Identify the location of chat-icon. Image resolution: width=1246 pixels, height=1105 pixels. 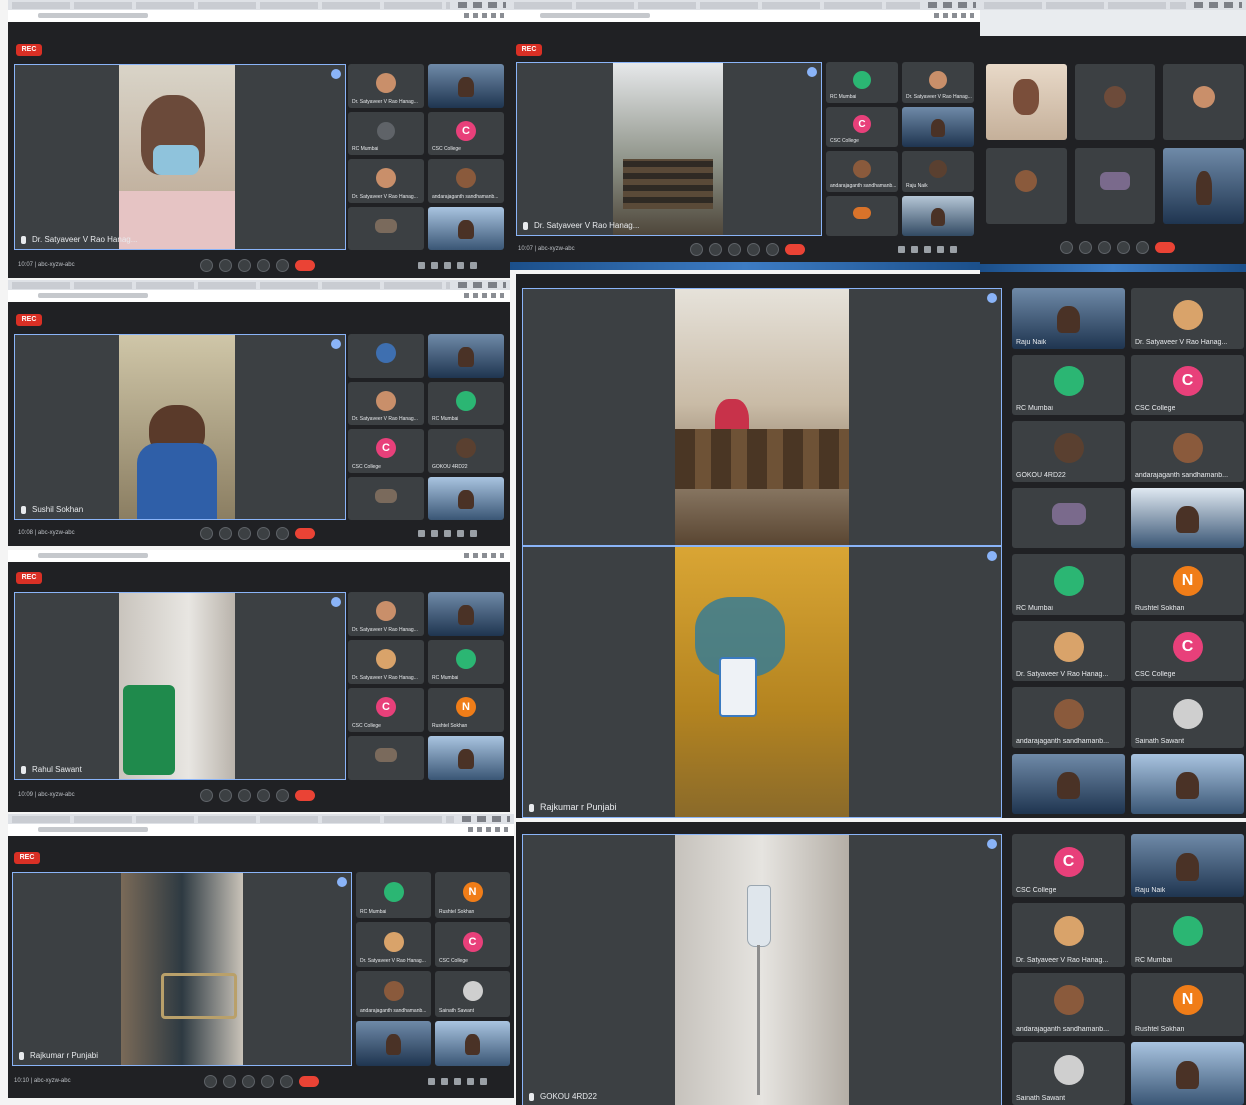
(457, 1081).